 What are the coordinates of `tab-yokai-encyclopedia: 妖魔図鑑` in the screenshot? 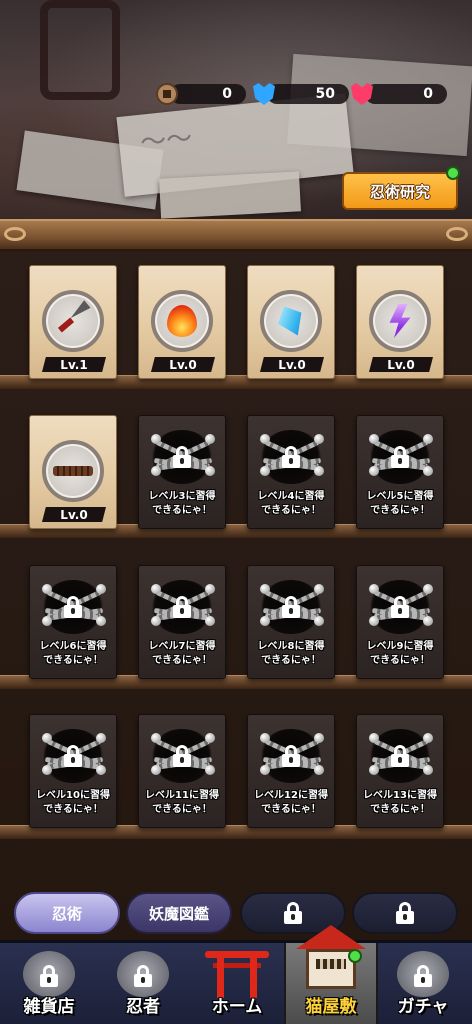 It's located at (179, 913).